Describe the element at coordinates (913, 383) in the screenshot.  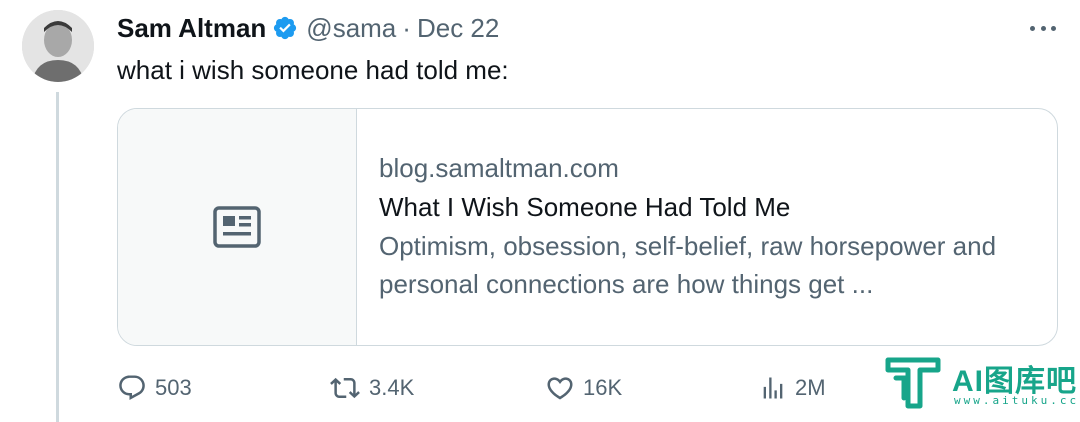
I see `watermark-logo-icon` at that location.